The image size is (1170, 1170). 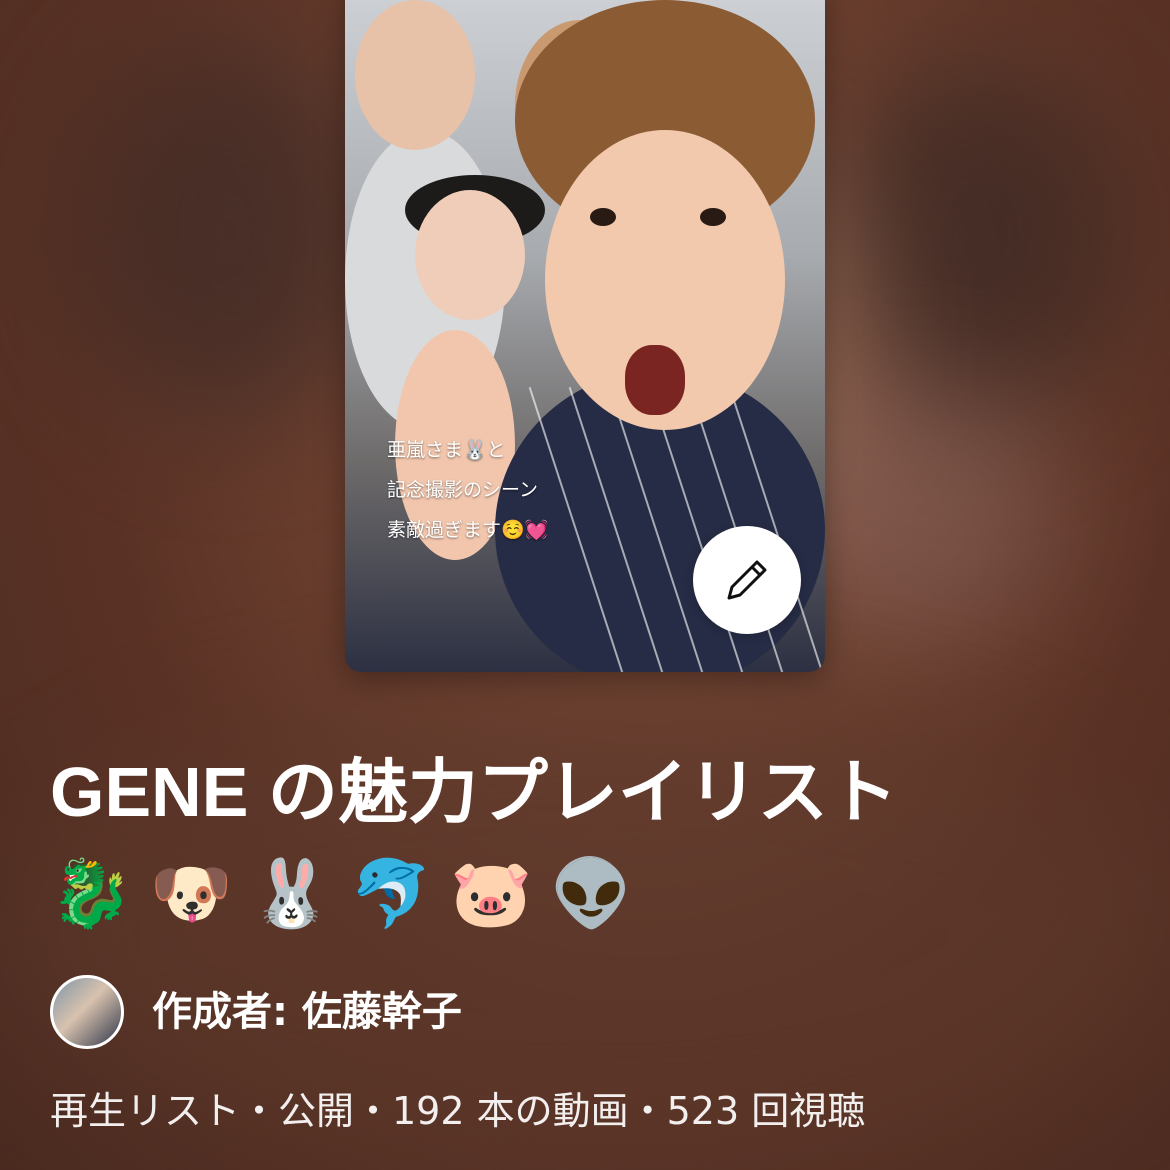 What do you see at coordinates (291, 893) in the screenshot?
I see `rabbit-emoji-icon: 🐰` at bounding box center [291, 893].